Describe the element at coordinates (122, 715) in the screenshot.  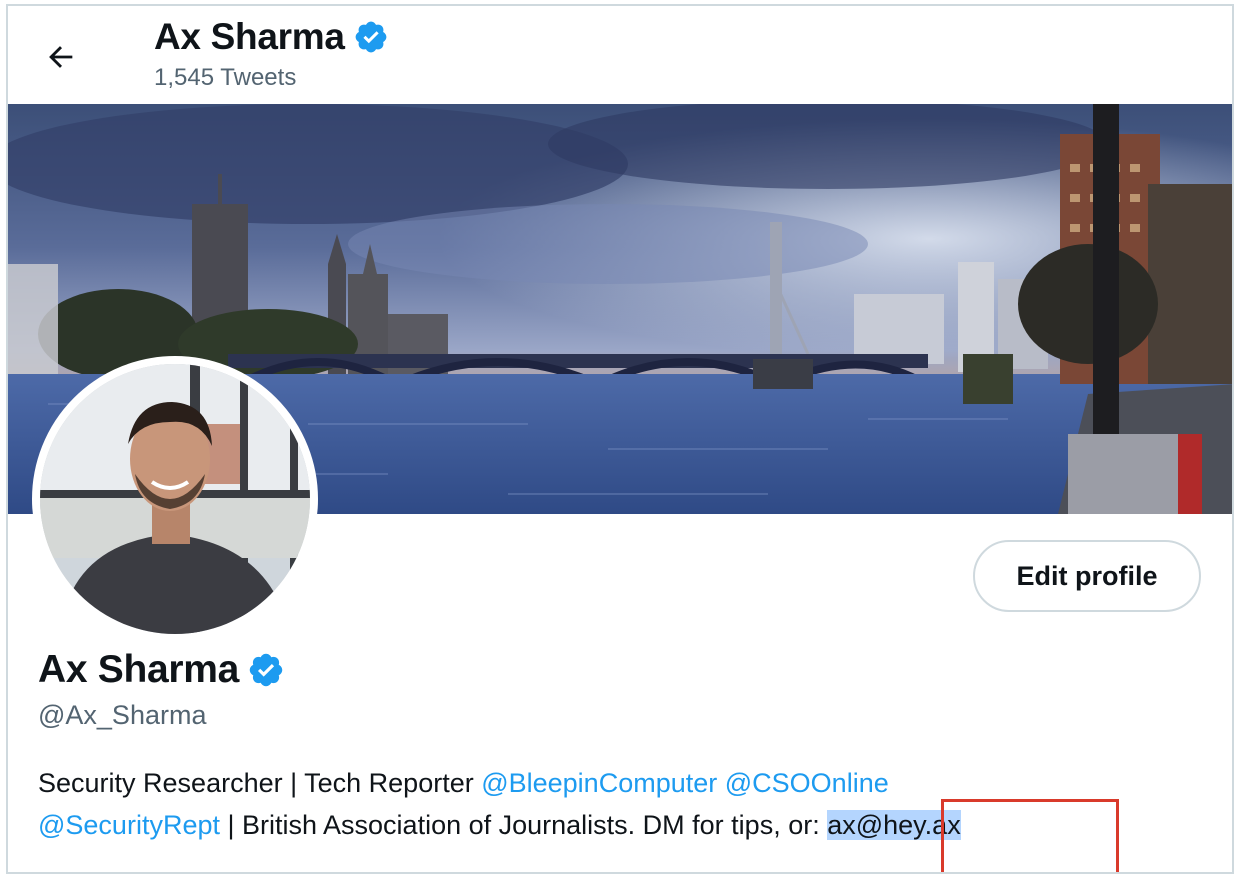
I see `profile-handle: @Ax_Sharma` at that location.